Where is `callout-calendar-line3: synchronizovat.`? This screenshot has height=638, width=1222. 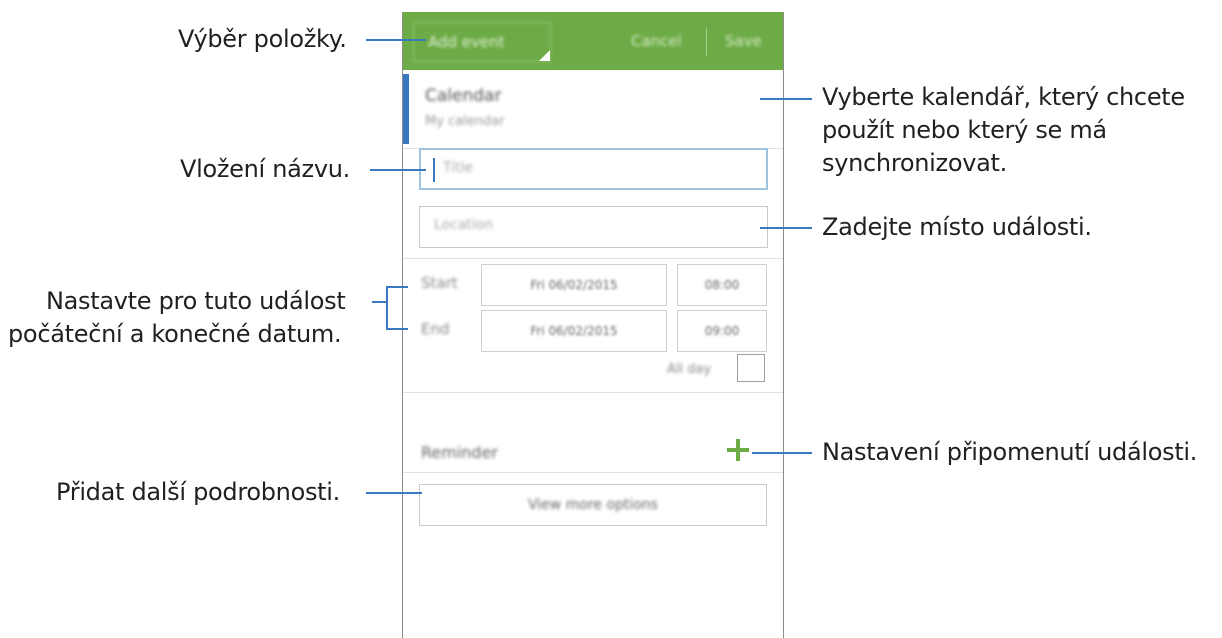 callout-calendar-line3: synchronizovat. is located at coordinates (914, 163).